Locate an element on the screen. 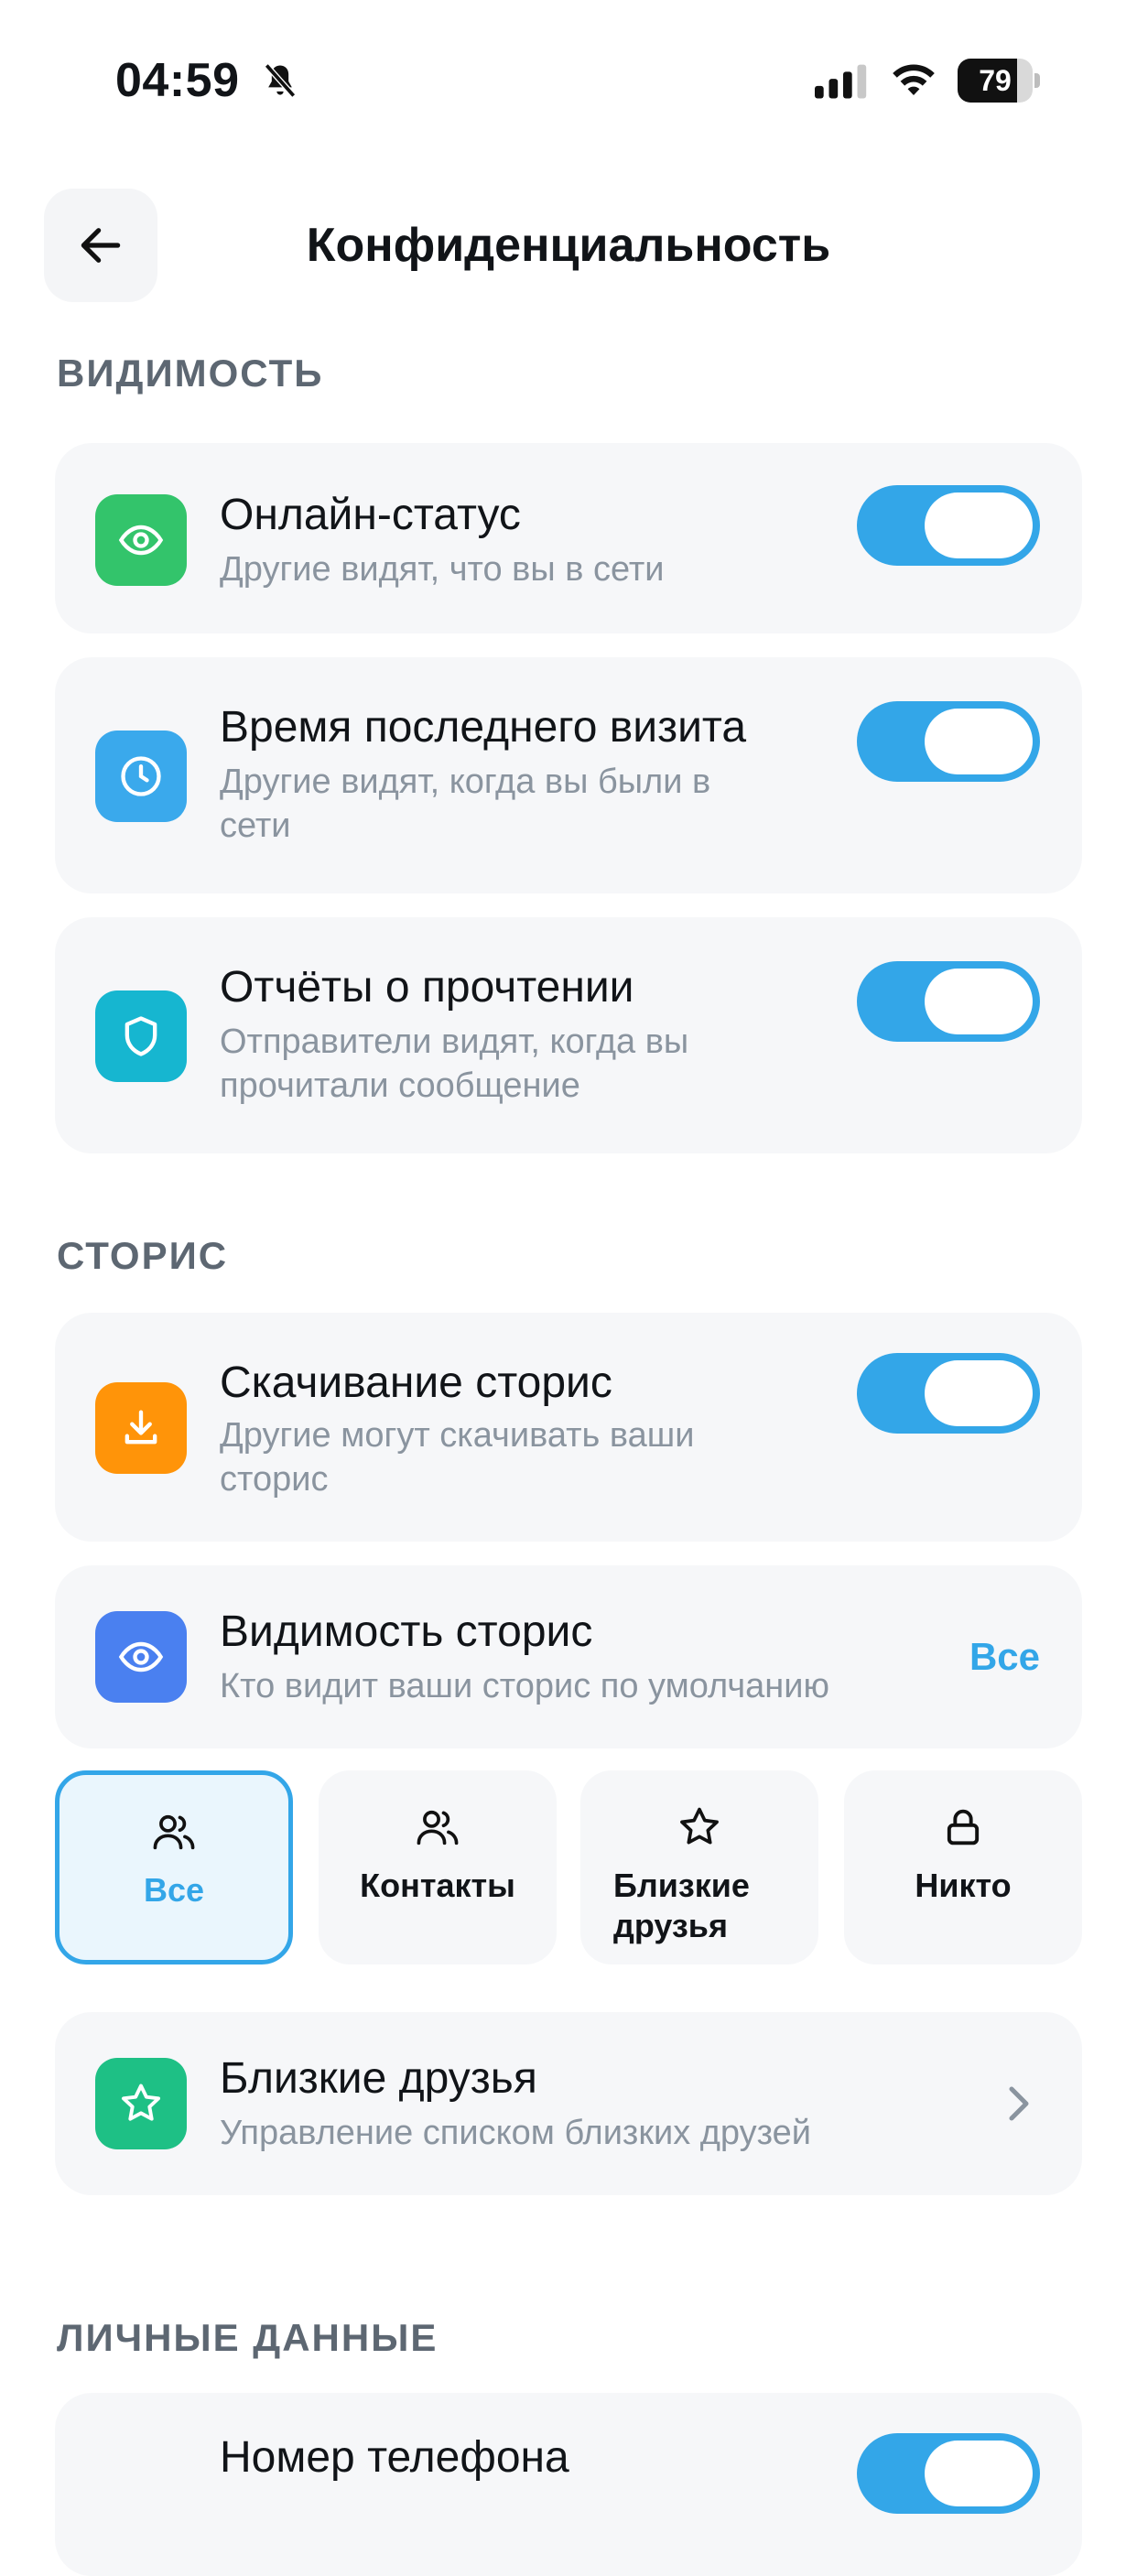  read-receipts-toggle is located at coordinates (948, 1002).